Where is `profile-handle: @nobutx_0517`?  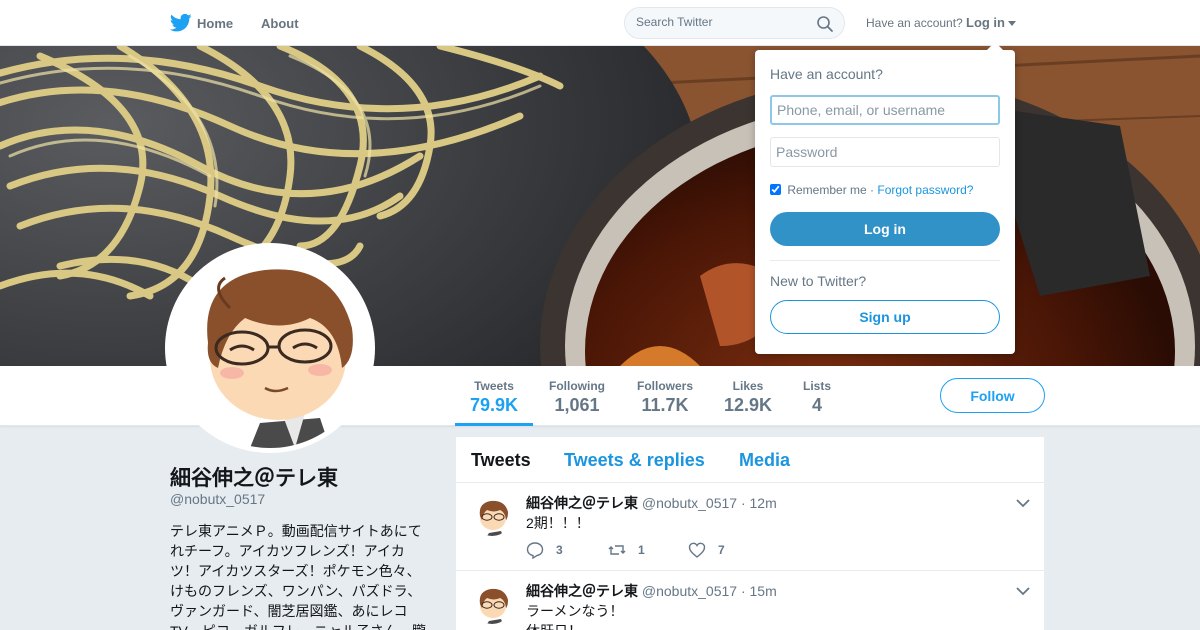 profile-handle: @nobutx_0517 is located at coordinates (217, 499).